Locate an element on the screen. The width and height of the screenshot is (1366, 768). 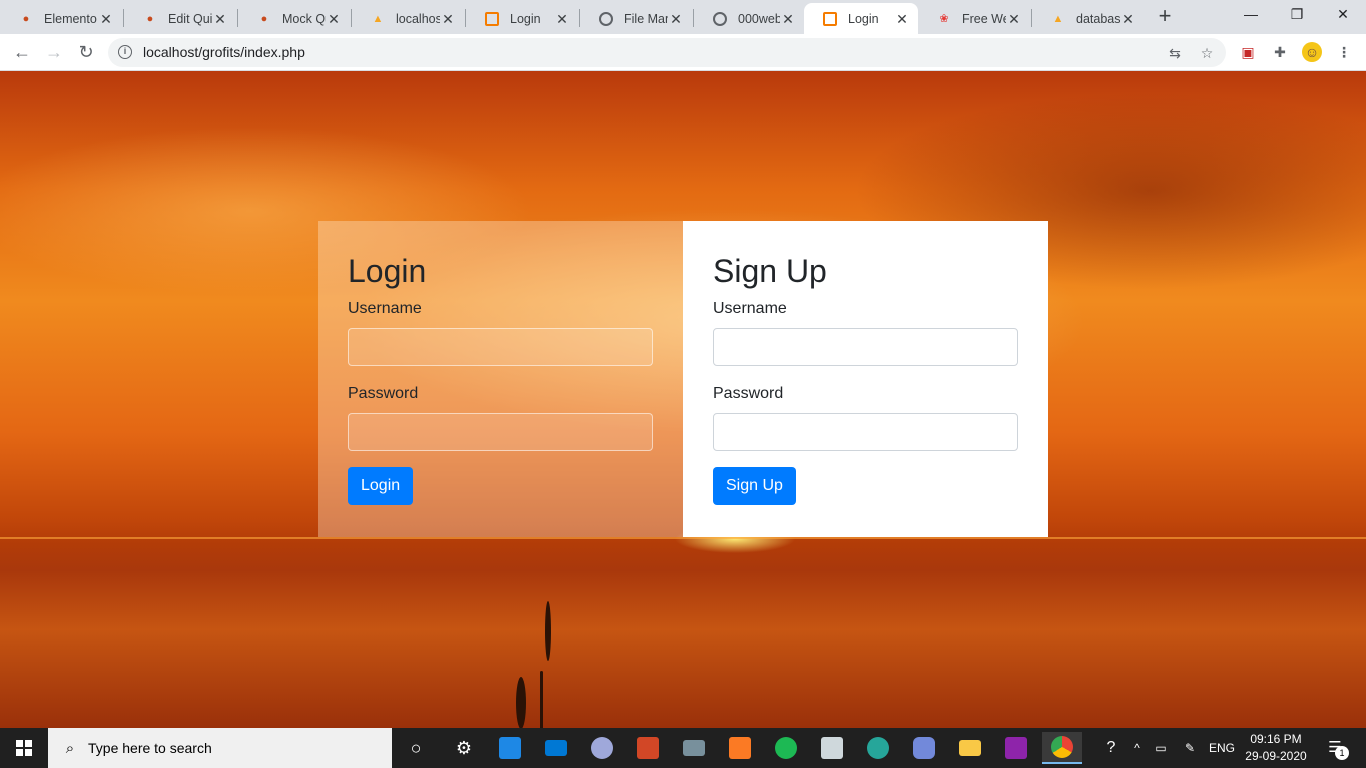
signup-button: Sign Up is located at coordinates (754, 486).